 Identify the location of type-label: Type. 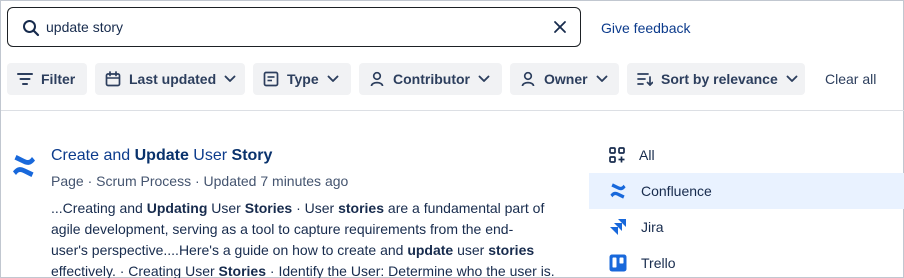
(303, 79).